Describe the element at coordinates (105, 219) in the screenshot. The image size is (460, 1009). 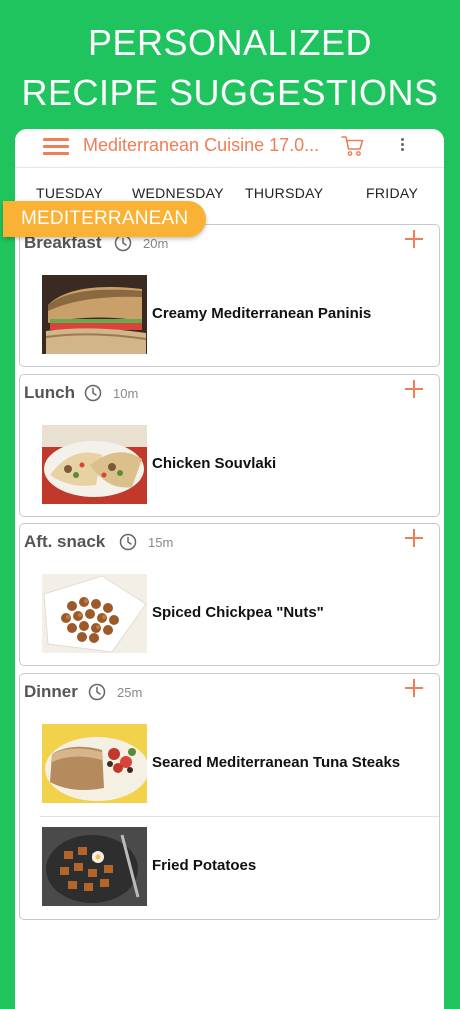
I see `cuisine-badge: MEDITERRANEAN` at that location.